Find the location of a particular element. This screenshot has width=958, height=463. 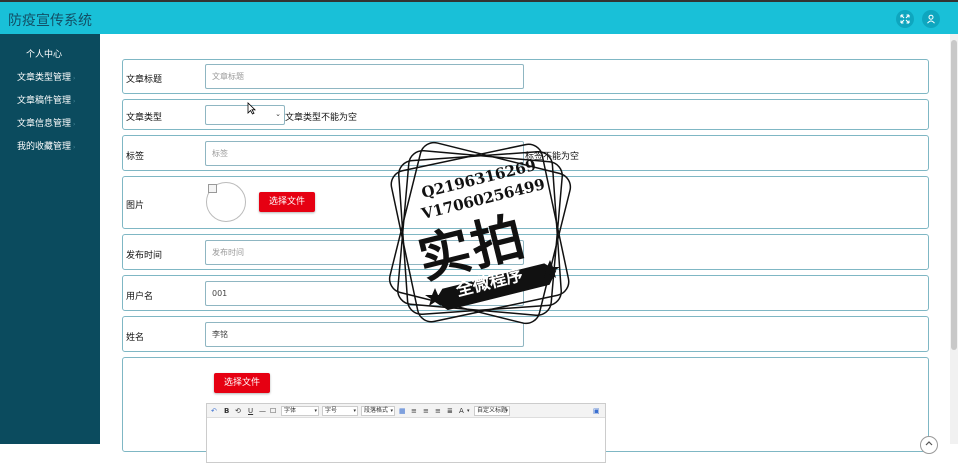

back-to-top-button is located at coordinates (929, 445).